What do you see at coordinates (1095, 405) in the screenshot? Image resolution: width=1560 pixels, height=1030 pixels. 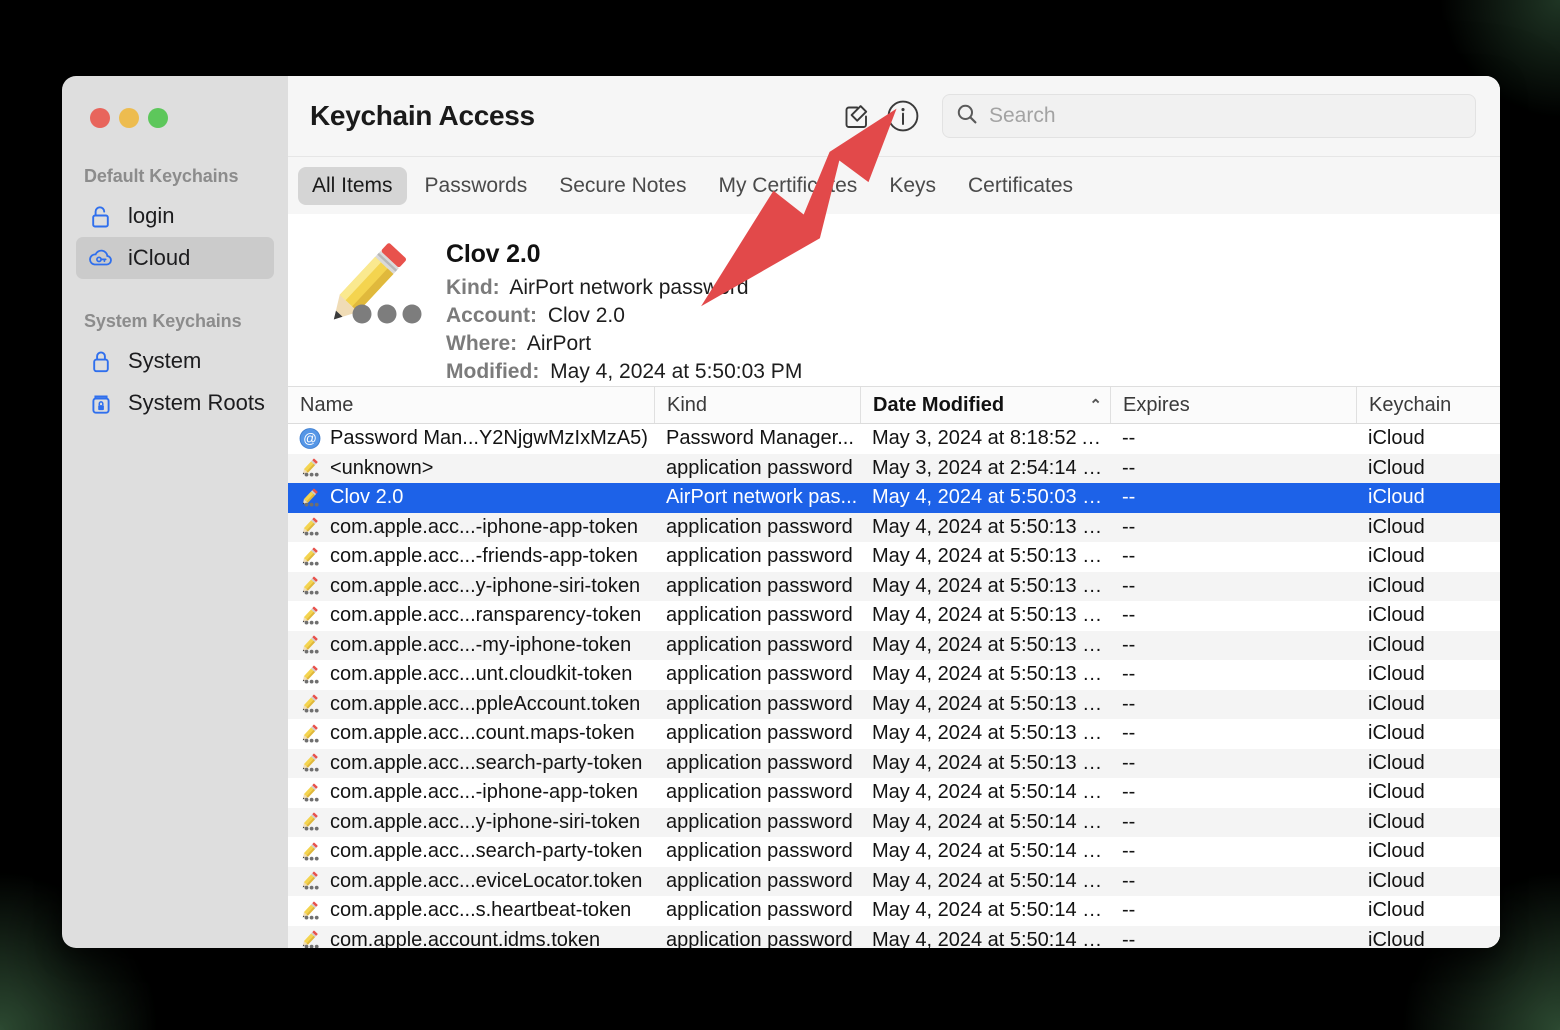 I see `sort-ascending-caret-icon: ⌃` at bounding box center [1095, 405].